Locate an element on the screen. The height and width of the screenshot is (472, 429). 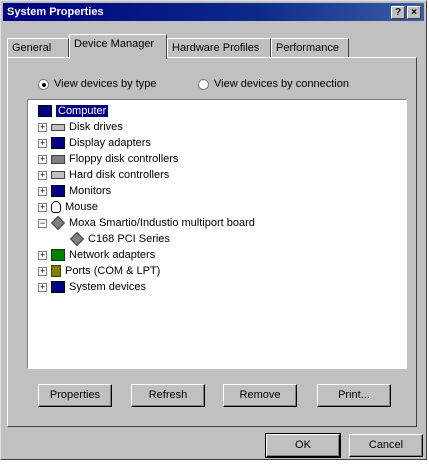
tab-hardware-profiles: Hardware Profiles is located at coordinates (219, 48).